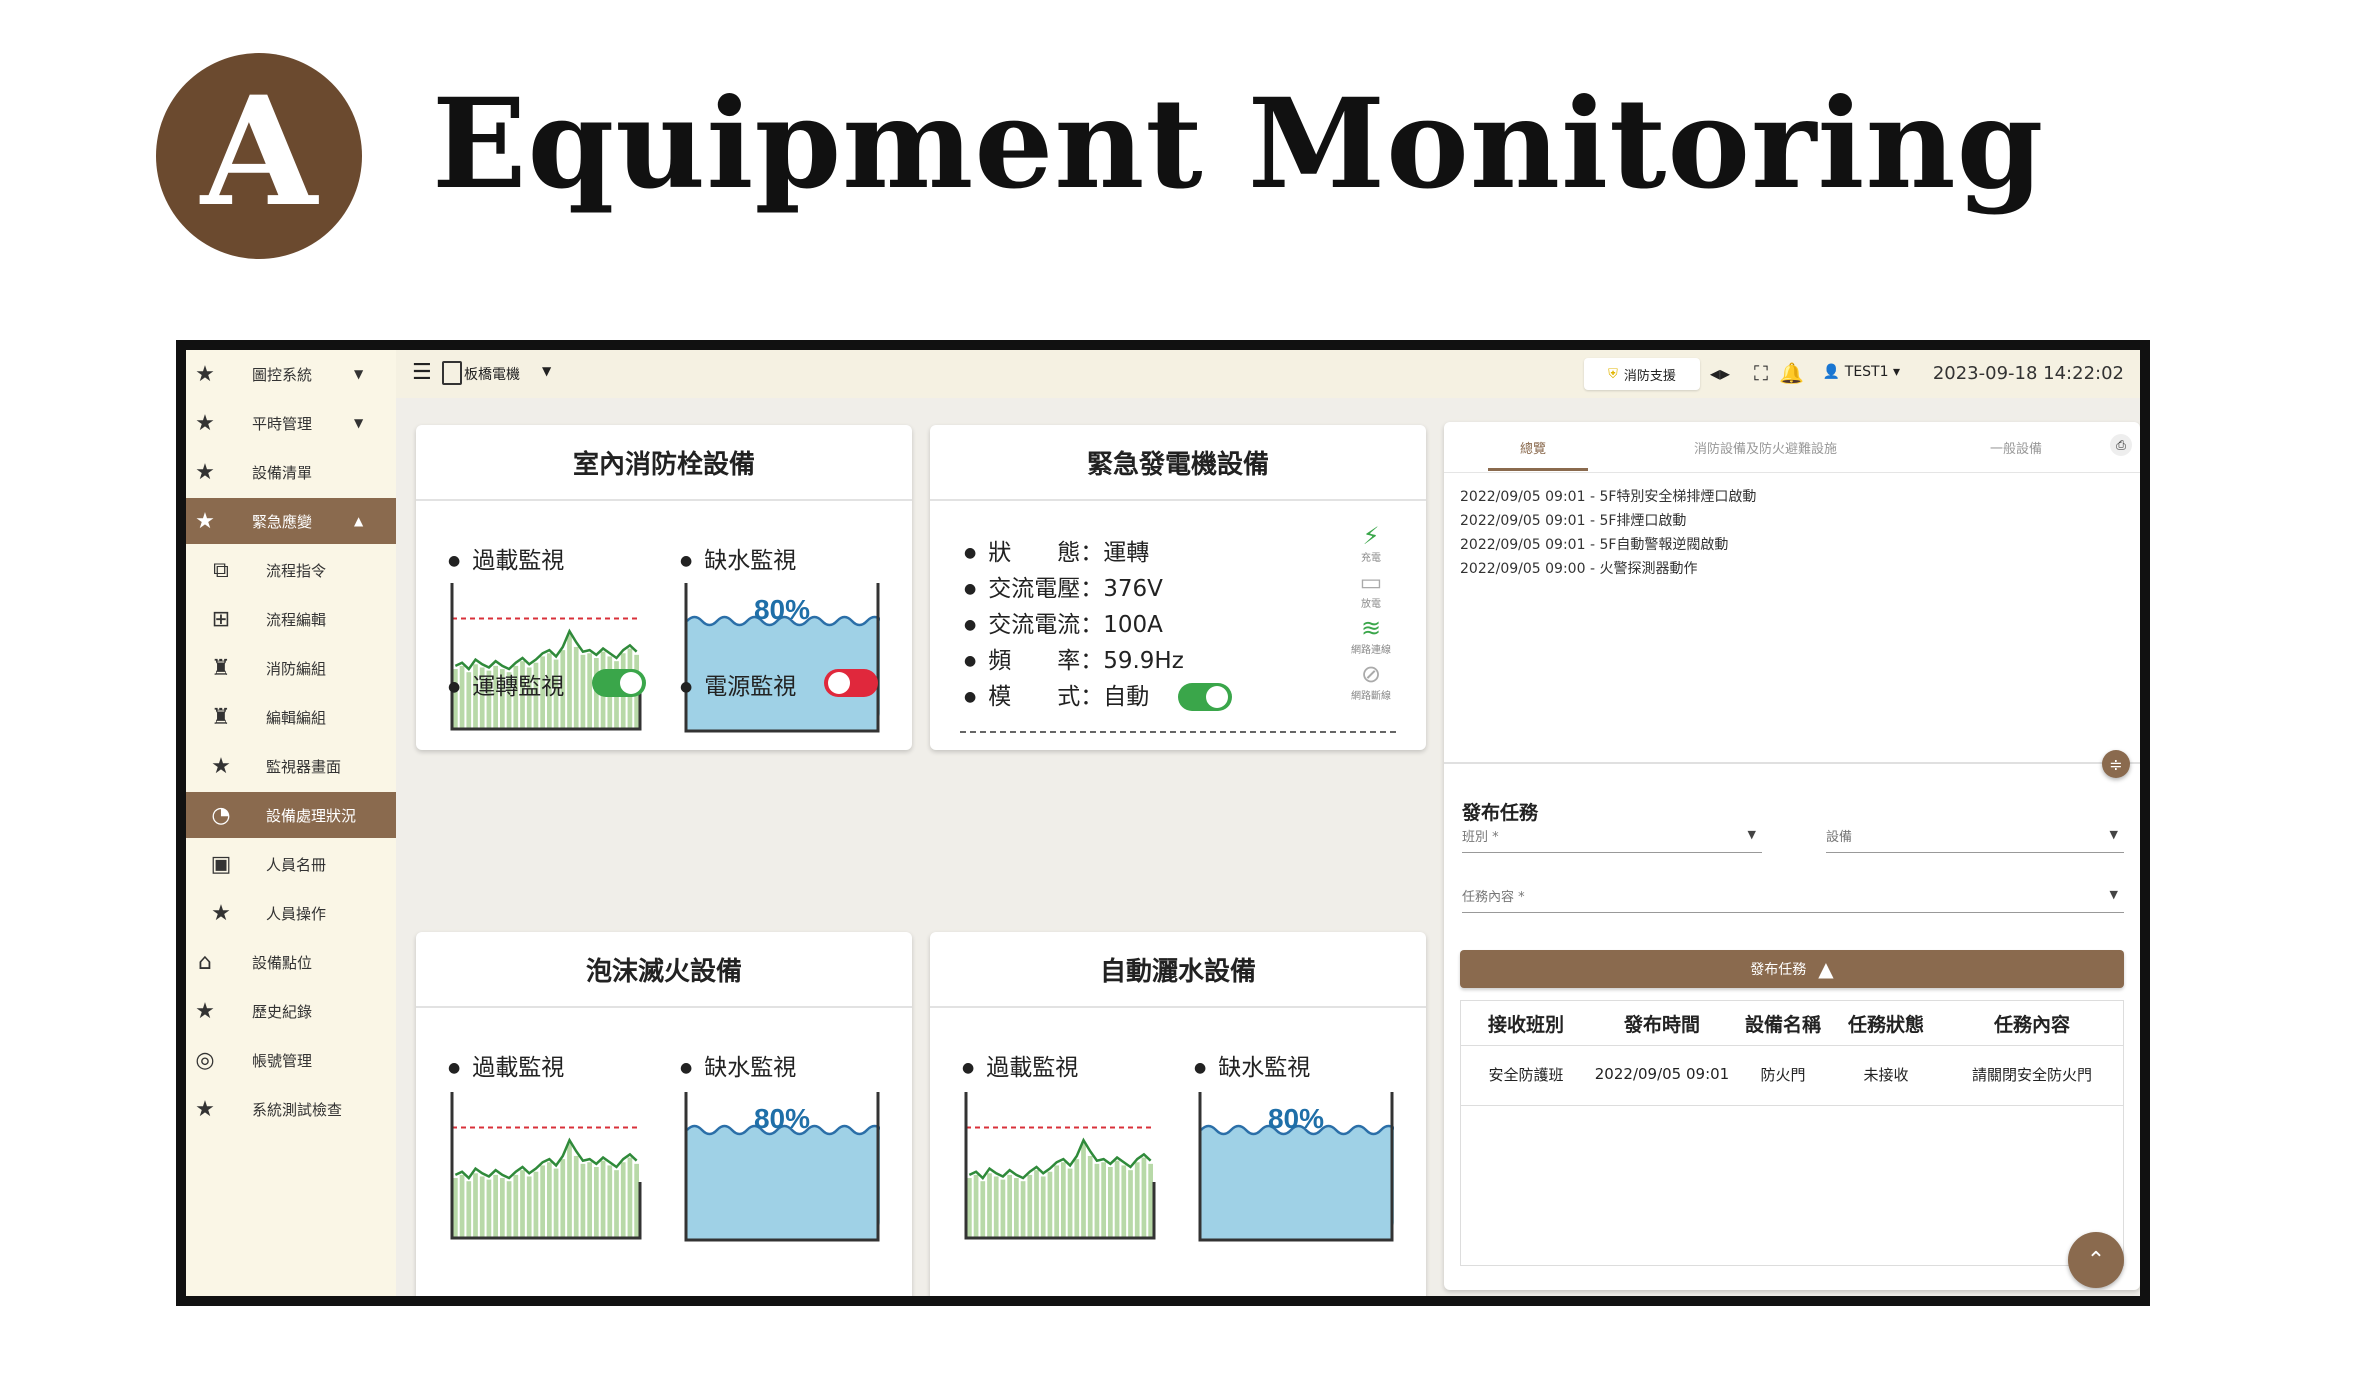 The width and height of the screenshot is (2361, 1376). I want to click on sidebar-item: ♜ 編輯編組, so click(291, 717).